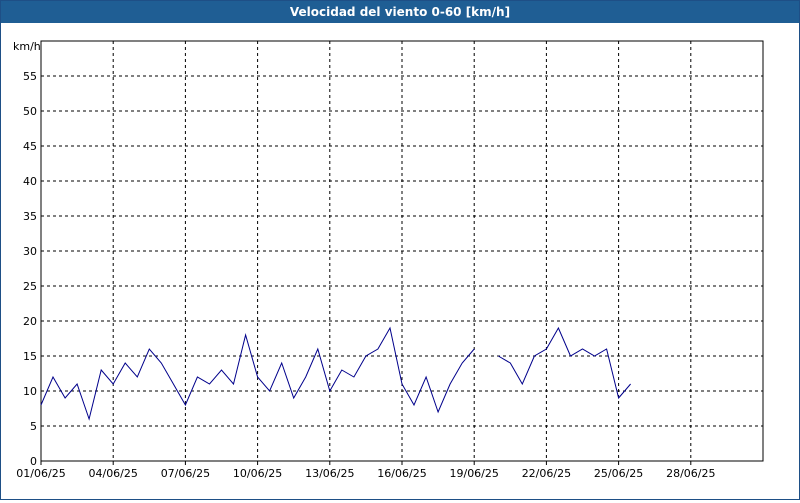 This screenshot has height=503, width=800. Describe the element at coordinates (329, 473) in the screenshot. I see `x-tick-label: 13/06/25` at that location.